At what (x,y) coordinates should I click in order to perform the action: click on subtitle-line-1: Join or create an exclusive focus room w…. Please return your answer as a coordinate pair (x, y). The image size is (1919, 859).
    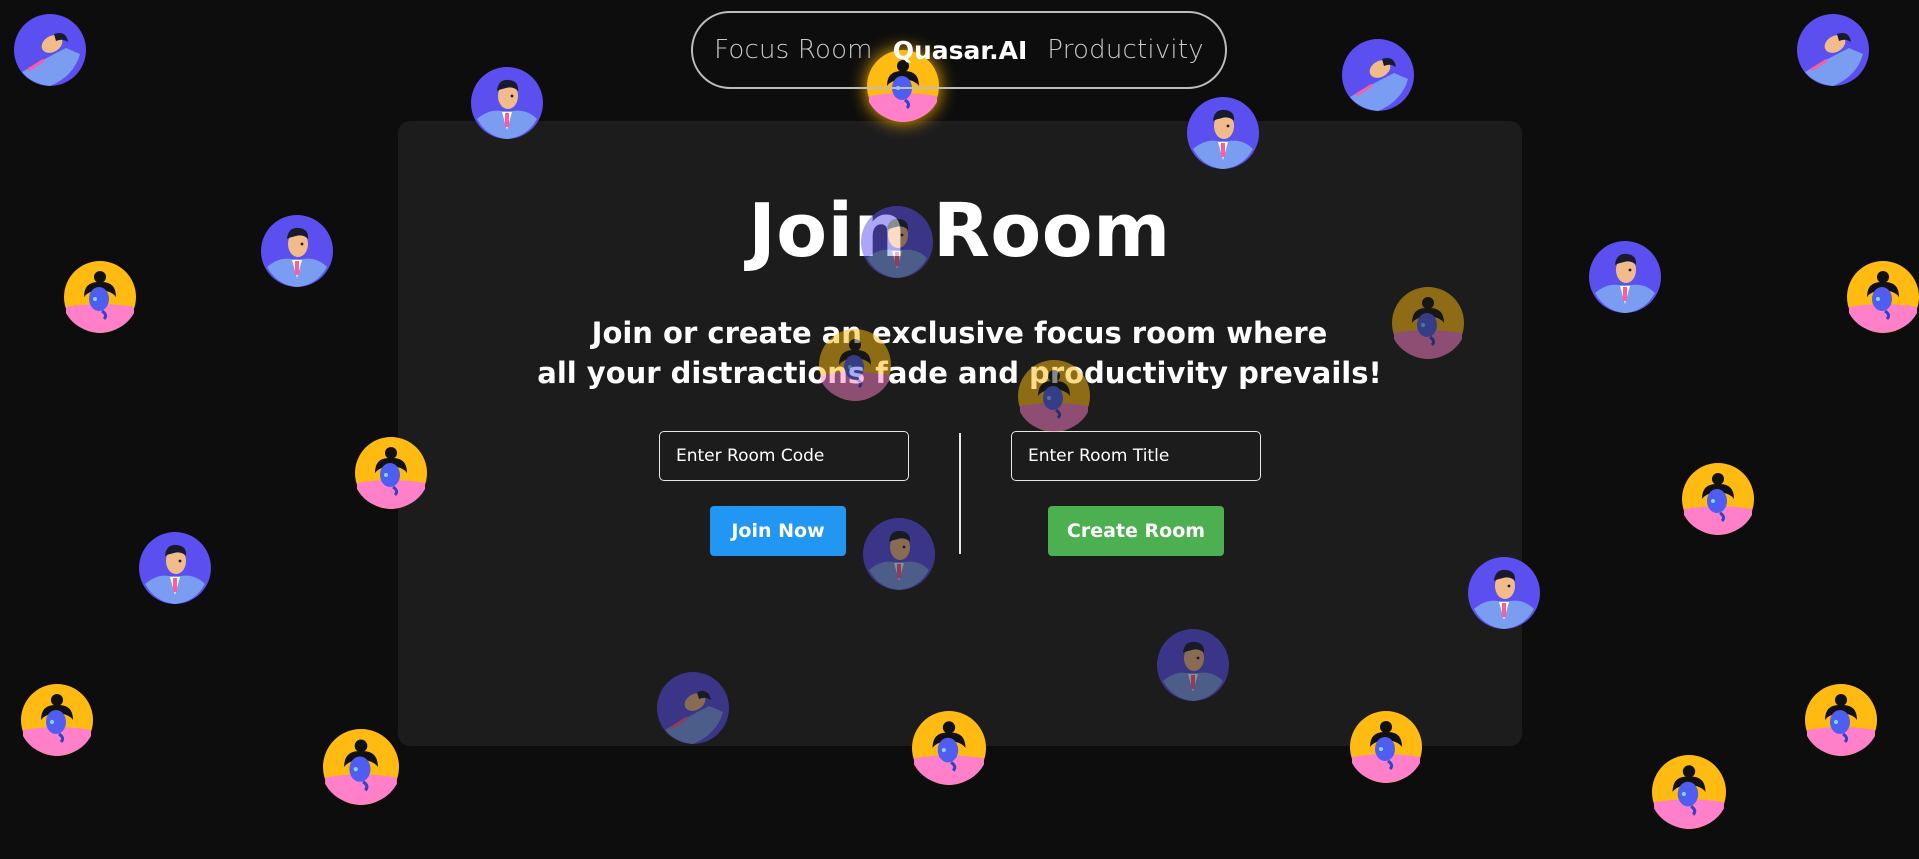
    Looking at the image, I should click on (959, 333).